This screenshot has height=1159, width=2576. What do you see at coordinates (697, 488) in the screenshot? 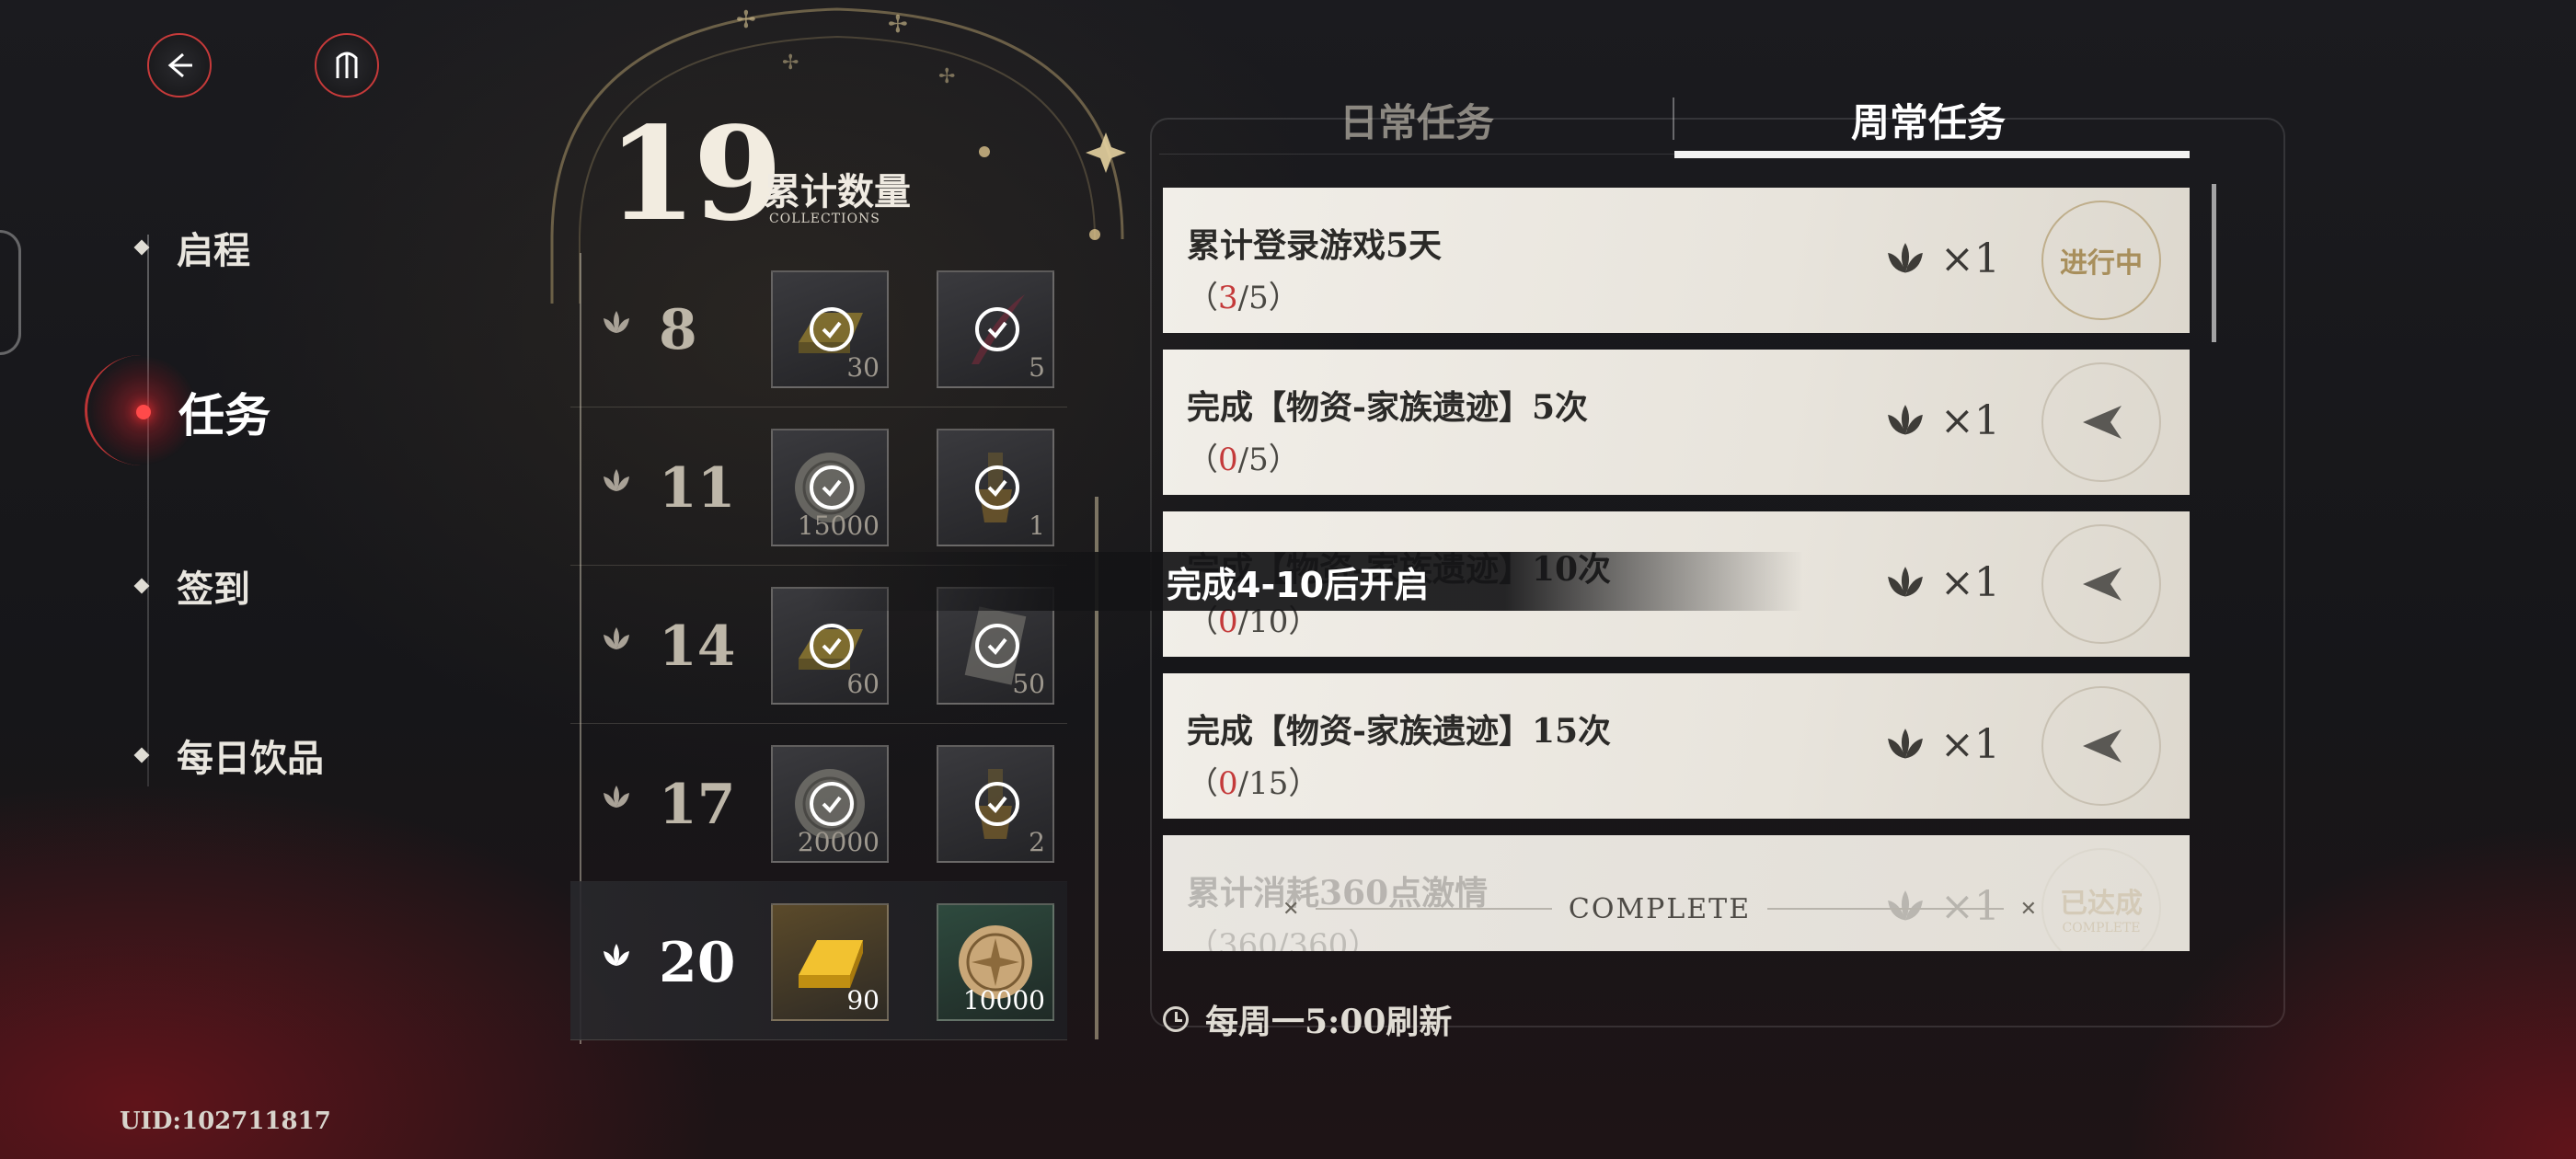
I see `milestone-threshold: 11` at bounding box center [697, 488].